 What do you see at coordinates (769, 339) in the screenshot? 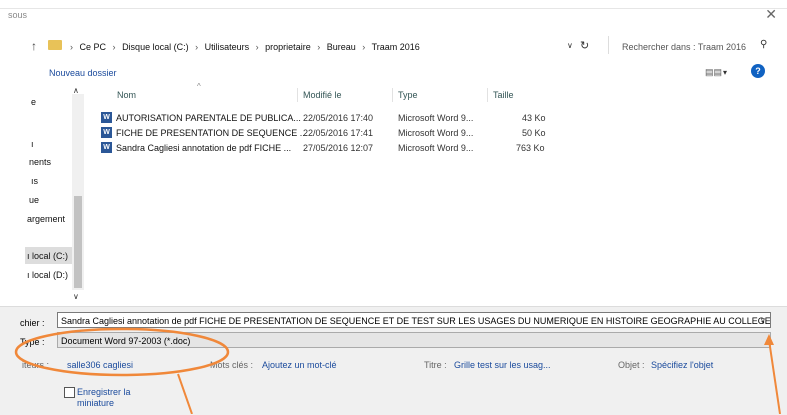
I see `annotation-arrow-head` at bounding box center [769, 339].